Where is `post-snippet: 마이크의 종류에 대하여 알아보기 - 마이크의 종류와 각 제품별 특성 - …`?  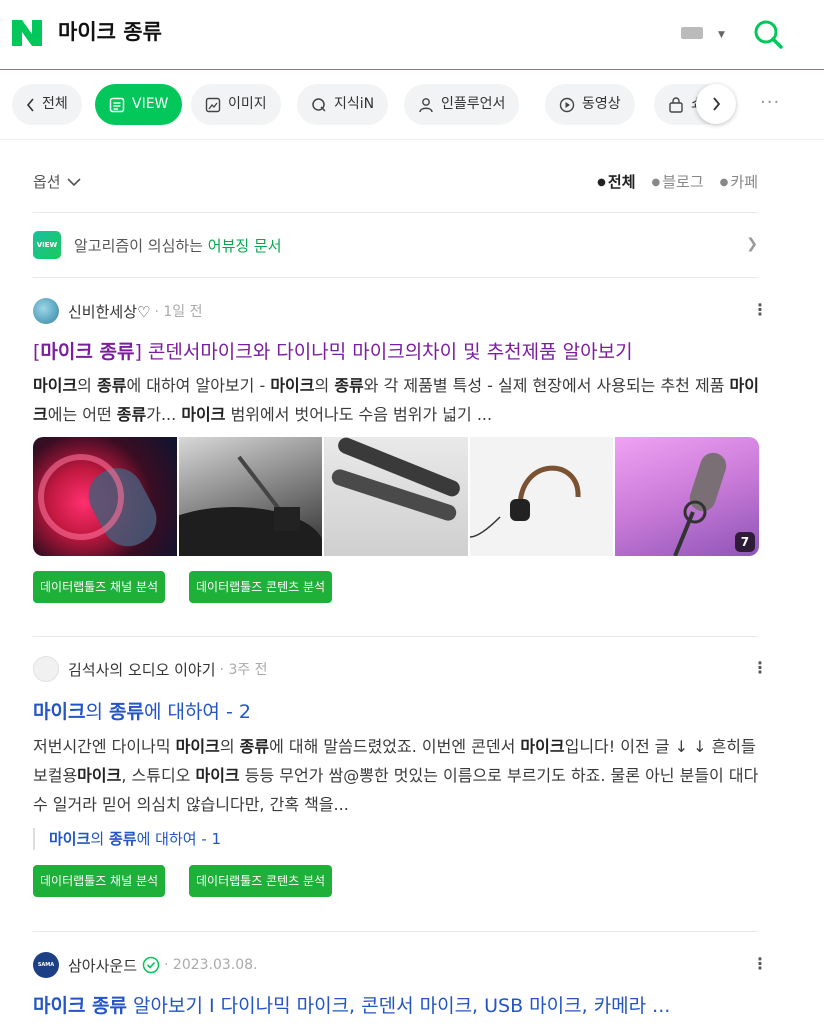 post-snippet: 마이크의 종류에 대하여 알아보기 - 마이크의 종류와 각 제품별 특성 - … is located at coordinates (397, 400).